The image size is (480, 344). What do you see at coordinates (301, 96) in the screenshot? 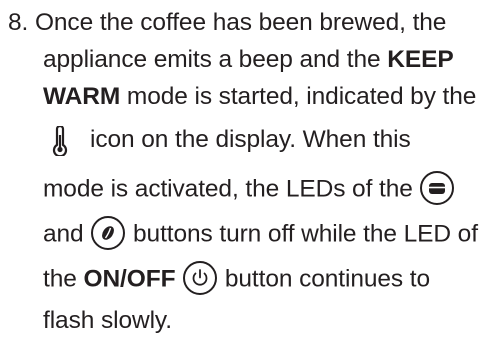
I see `line-3-text: mode is started, indicated by the` at bounding box center [301, 96].